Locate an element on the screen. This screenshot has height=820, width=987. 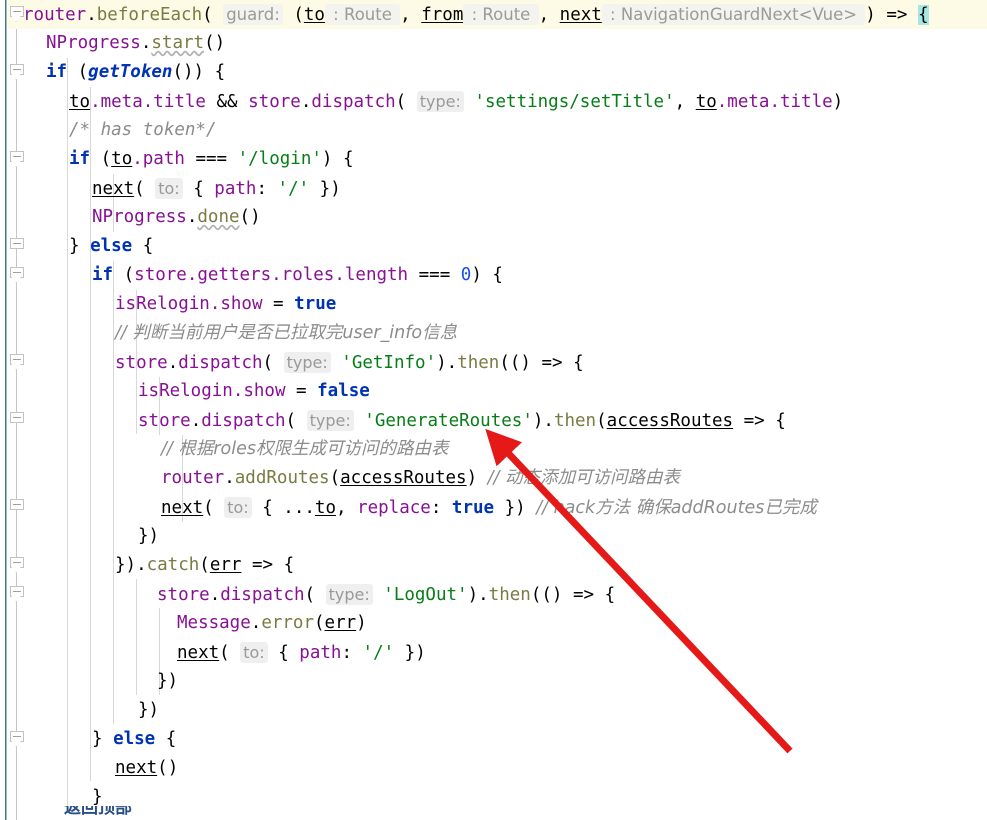
inlay-hint-type-navguard: : NavigationGuardNext<Vue> is located at coordinates (733, 14).